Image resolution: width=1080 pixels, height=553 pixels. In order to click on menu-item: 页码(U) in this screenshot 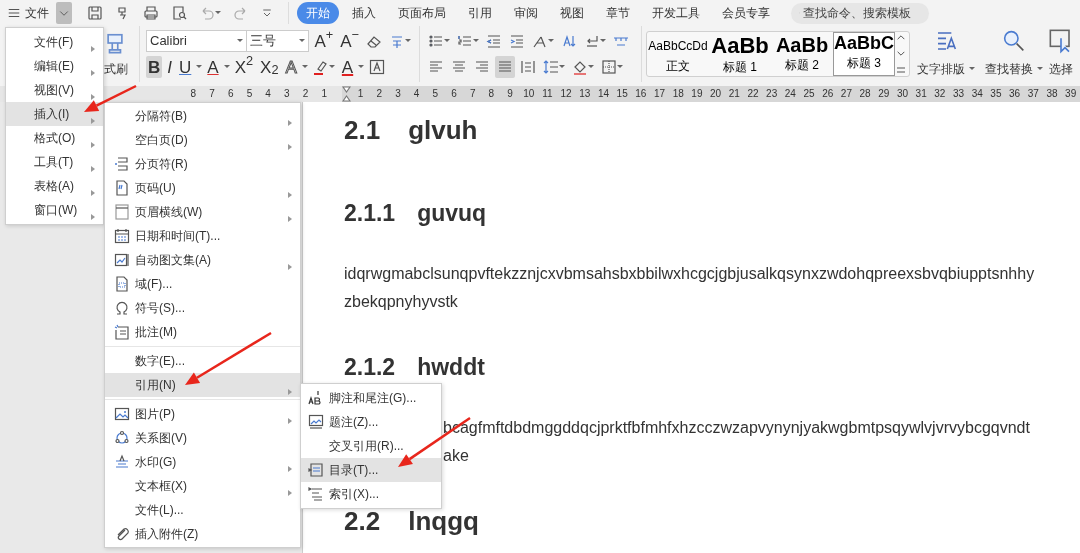, I will do `click(202, 188)`.